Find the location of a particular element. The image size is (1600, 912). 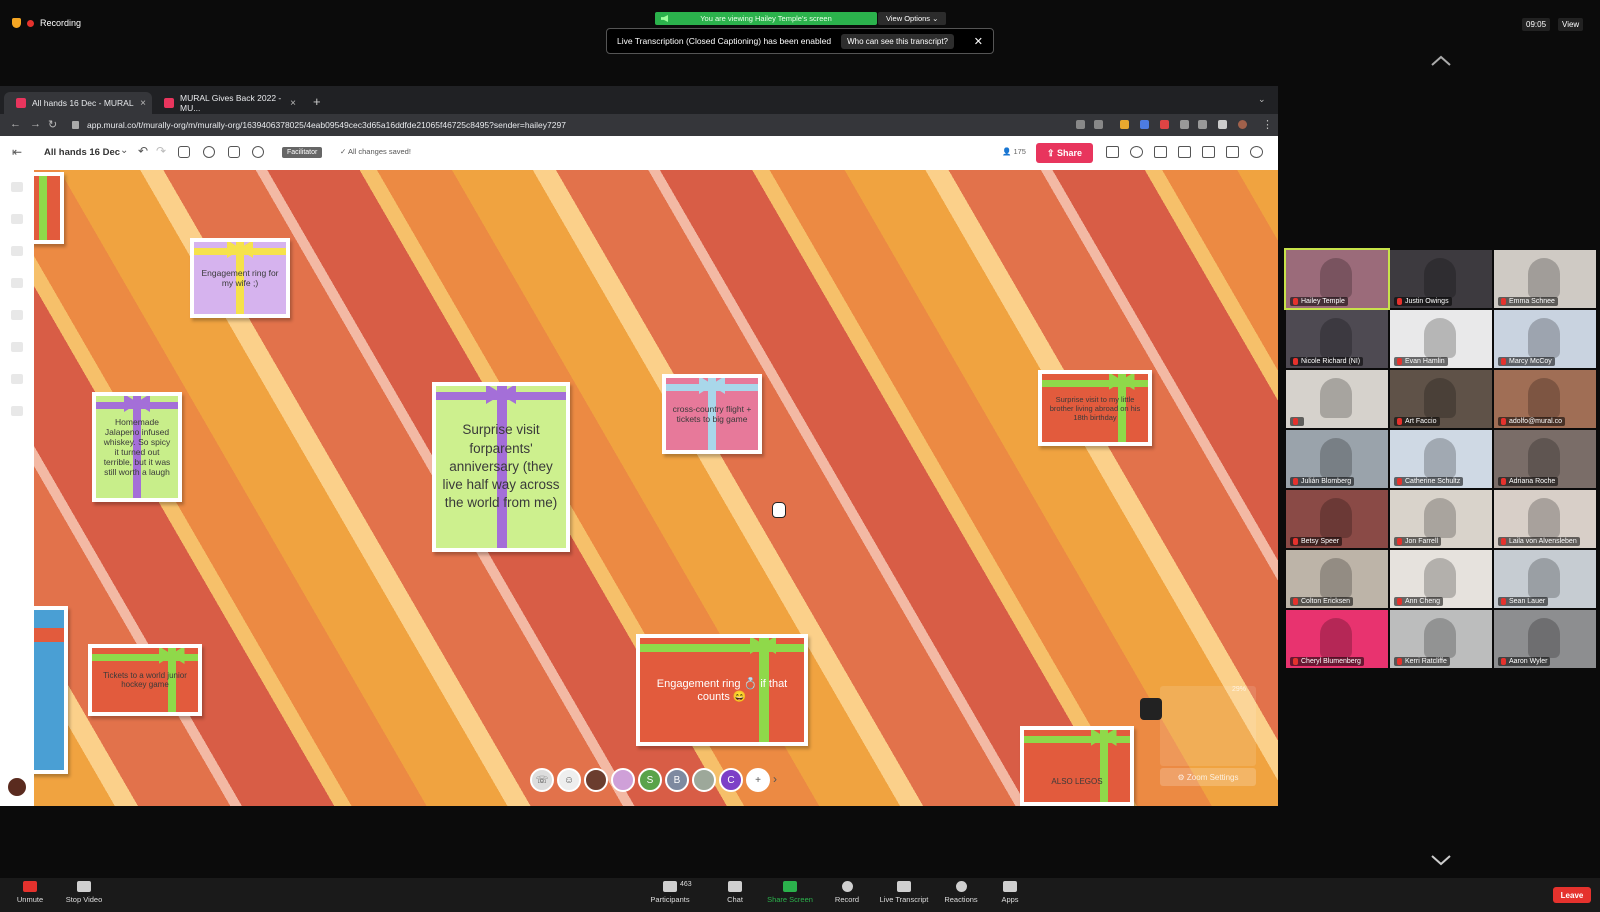

avatar: C is located at coordinates (731, 780).